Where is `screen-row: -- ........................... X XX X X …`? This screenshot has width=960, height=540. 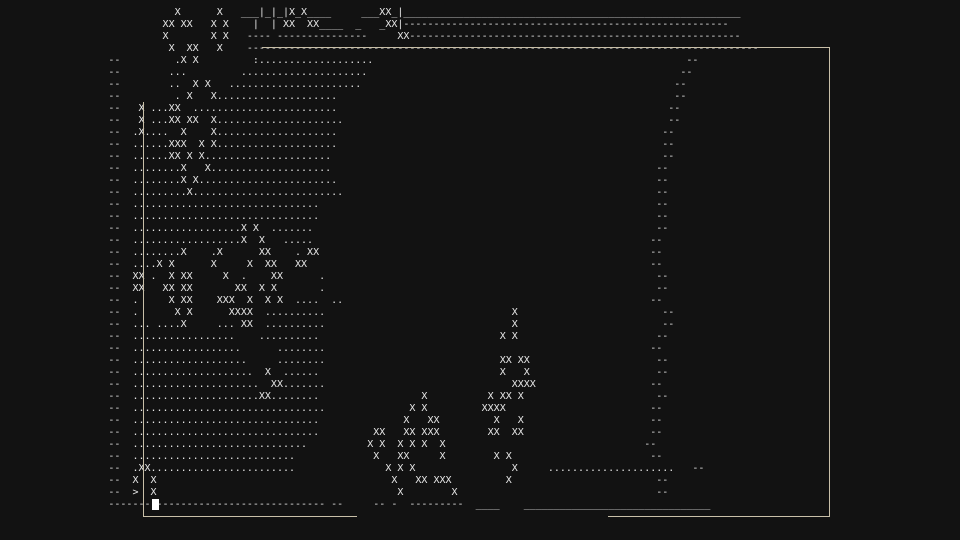 screen-row: -- ........................... X XX X X … is located at coordinates (331, 456).